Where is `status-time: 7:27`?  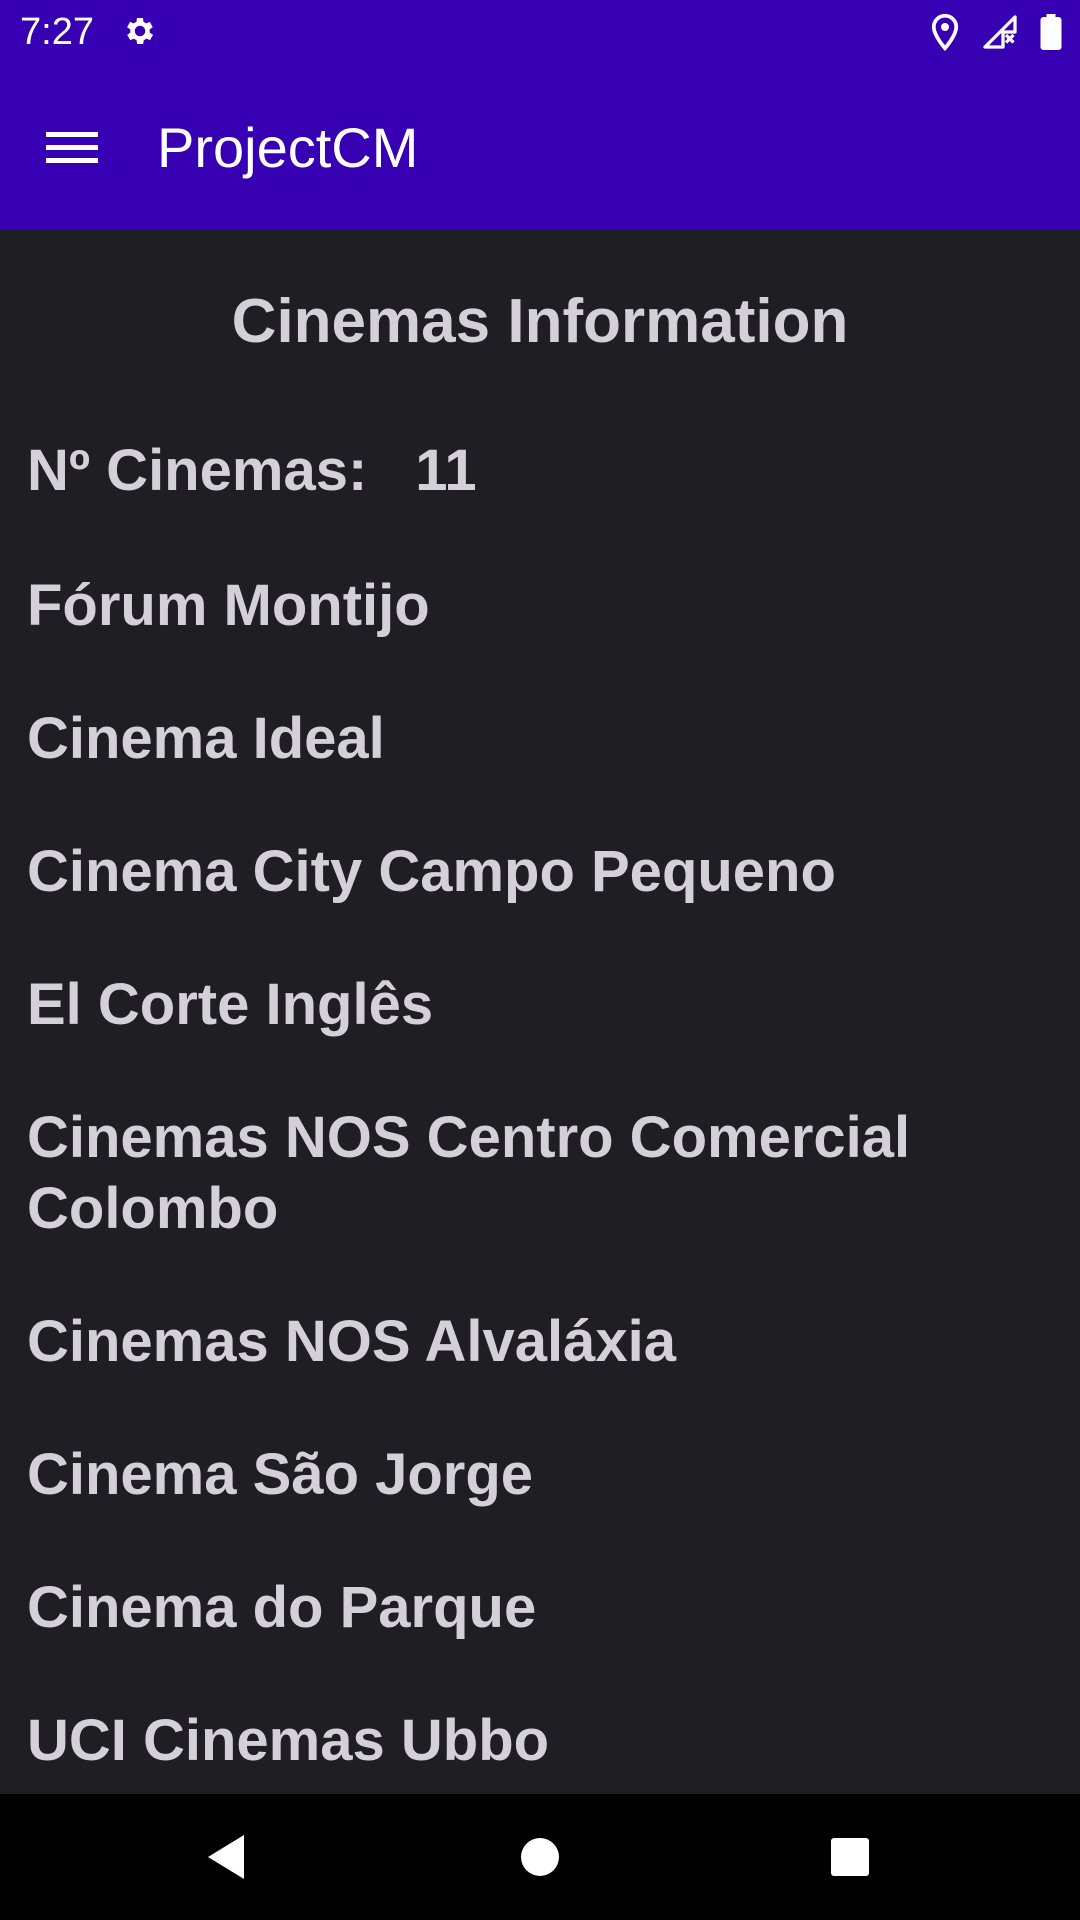 status-time: 7:27 is located at coordinates (57, 32).